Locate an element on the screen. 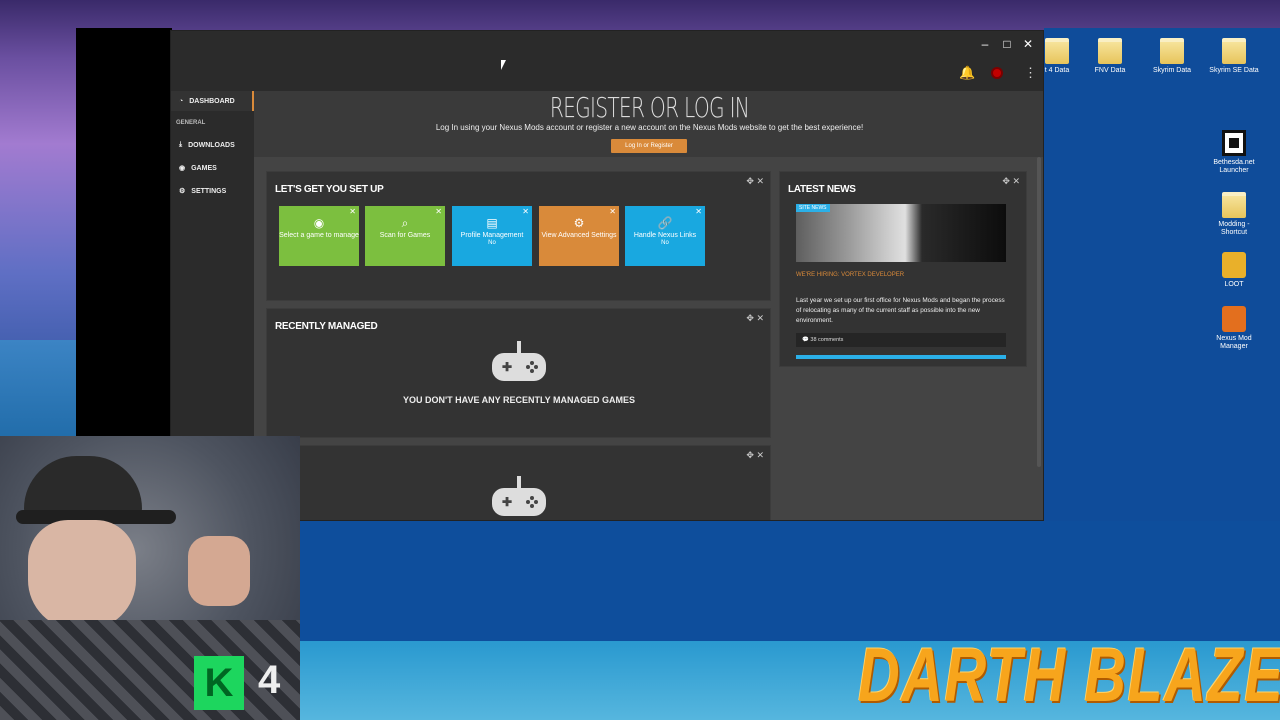 This screenshot has width=1280, height=720. sidebar-item-downloads: ⤓ DOWNLOADS is located at coordinates (212, 145).